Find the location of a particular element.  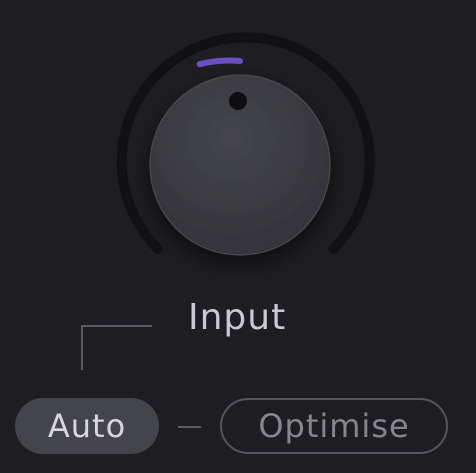

knob-value-arc is located at coordinates (219, 62).